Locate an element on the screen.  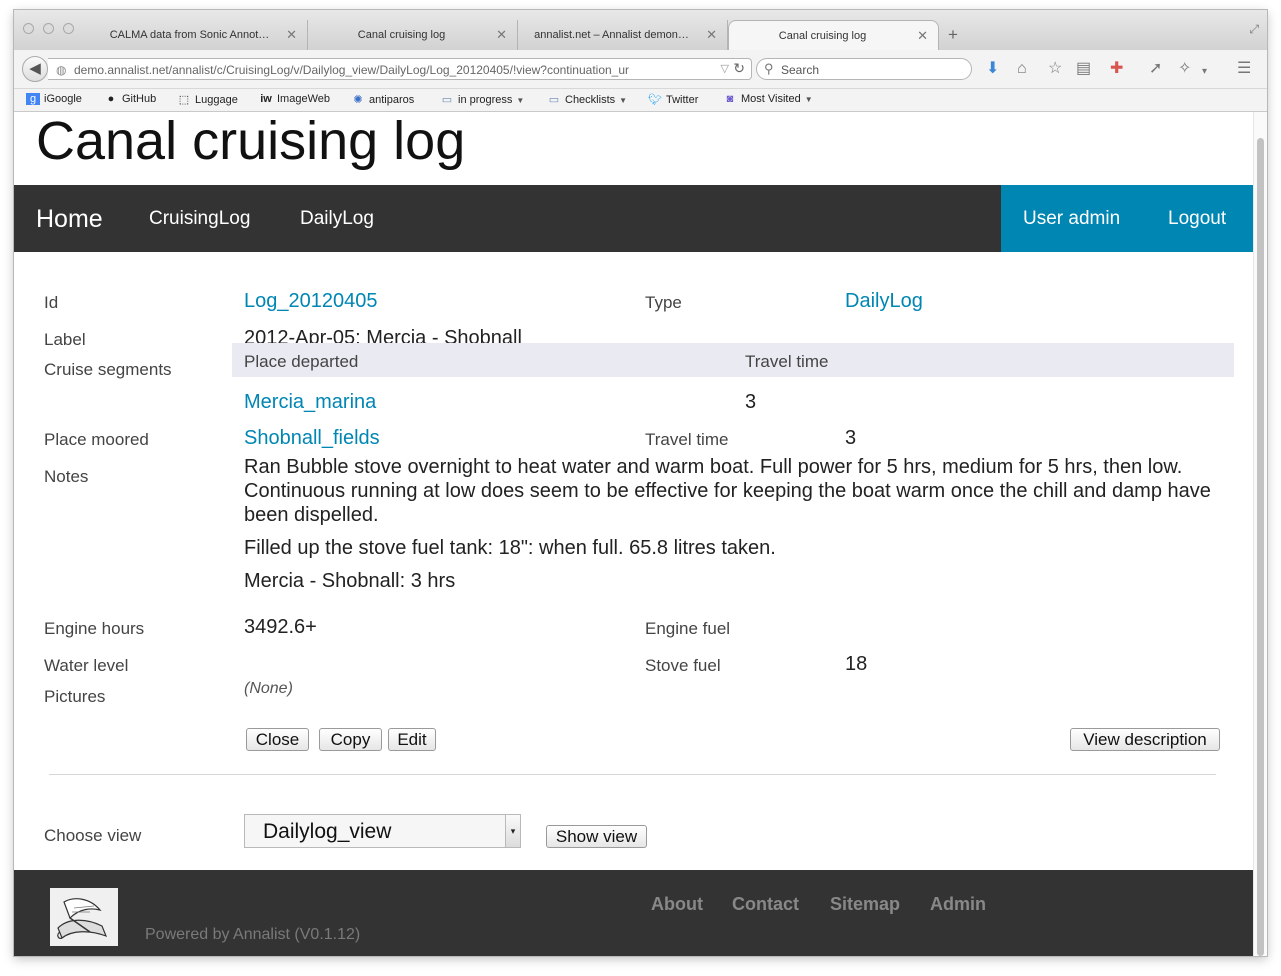
browser-tab: Canal cruising log ✕ is located at coordinates (413, 35).